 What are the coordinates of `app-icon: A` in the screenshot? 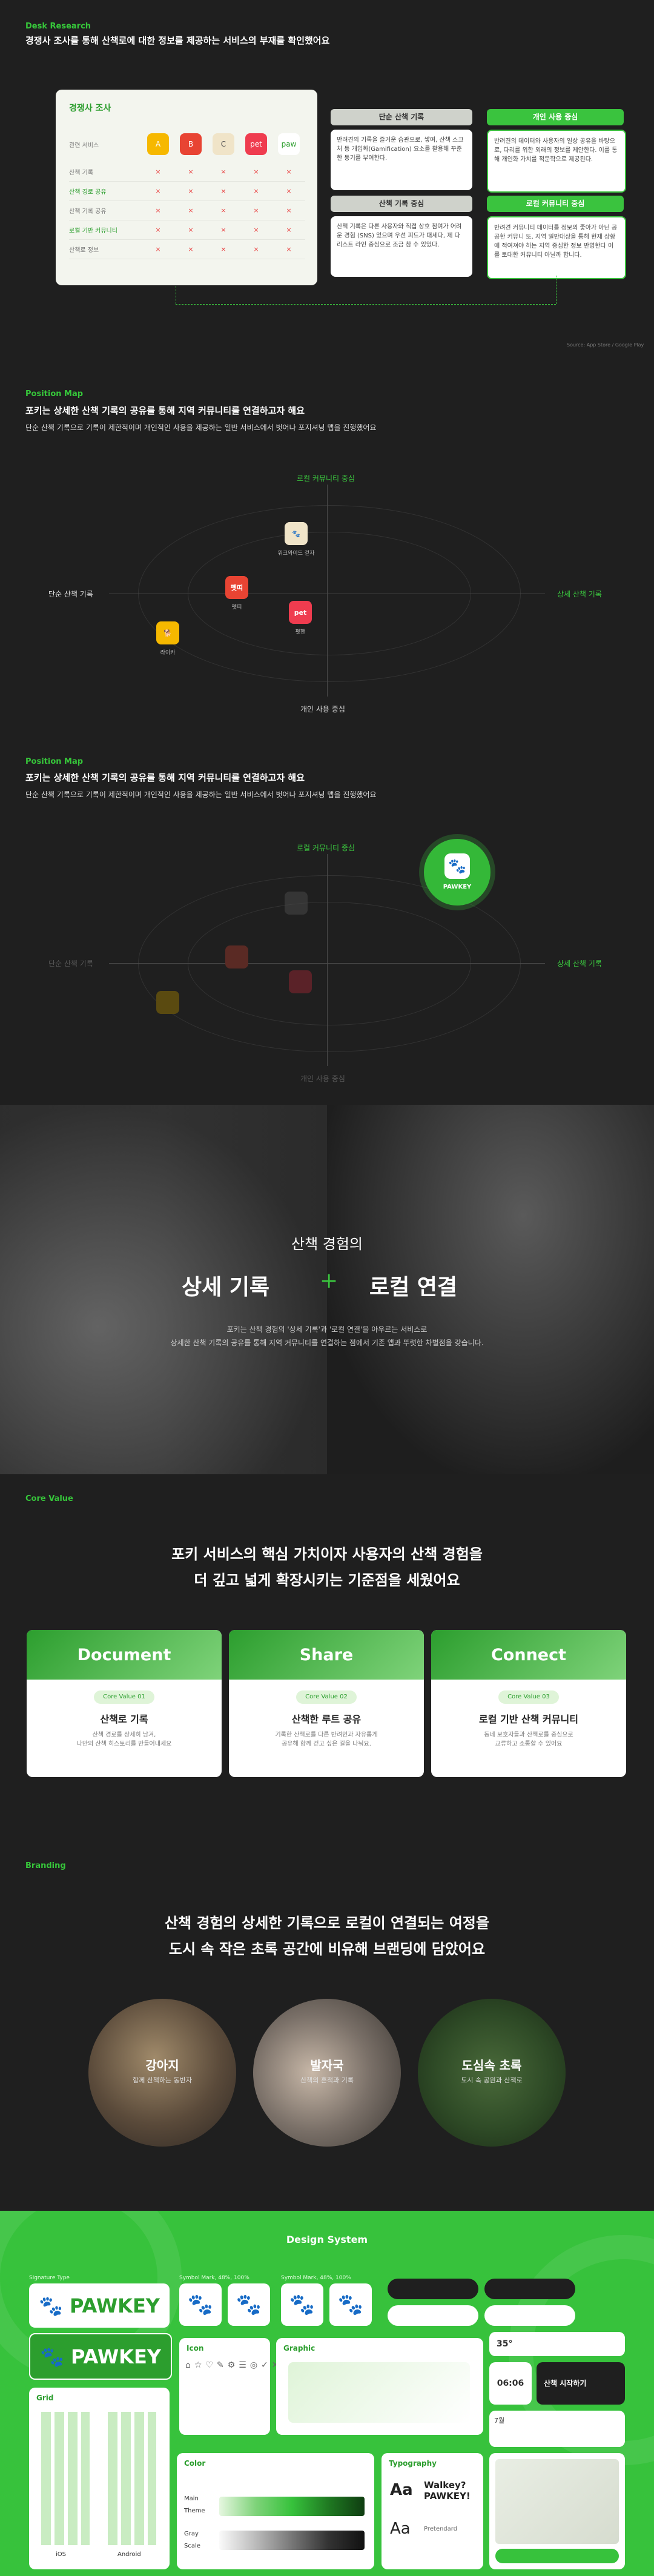 It's located at (158, 144).